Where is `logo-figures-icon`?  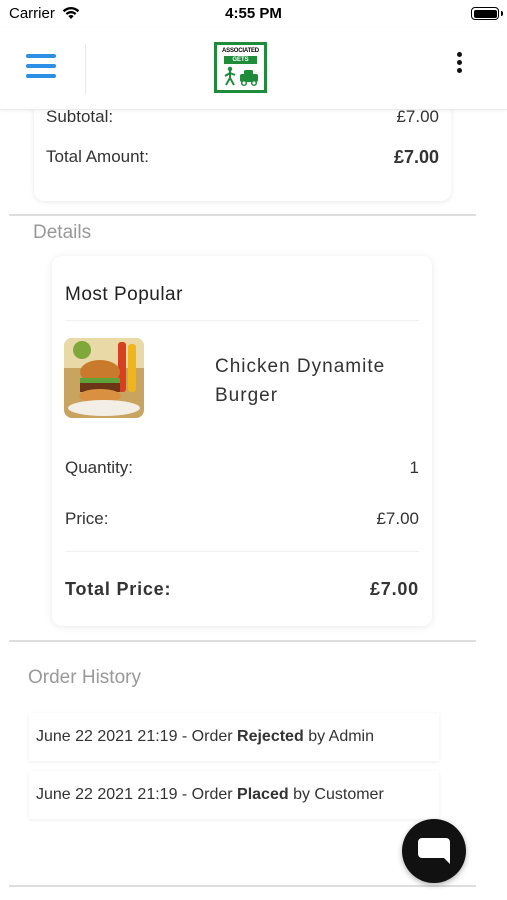 logo-figures-icon is located at coordinates (241, 76).